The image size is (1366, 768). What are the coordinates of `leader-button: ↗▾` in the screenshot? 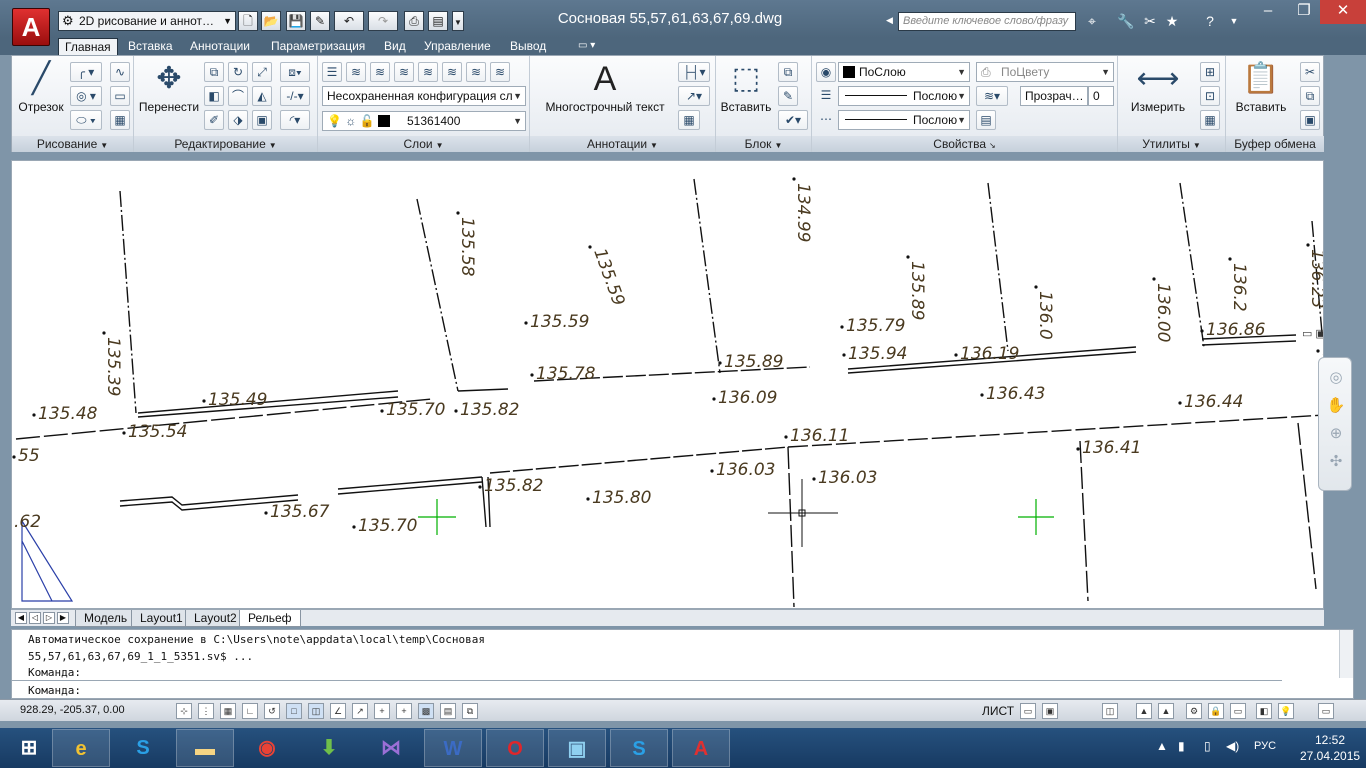 It's located at (694, 96).